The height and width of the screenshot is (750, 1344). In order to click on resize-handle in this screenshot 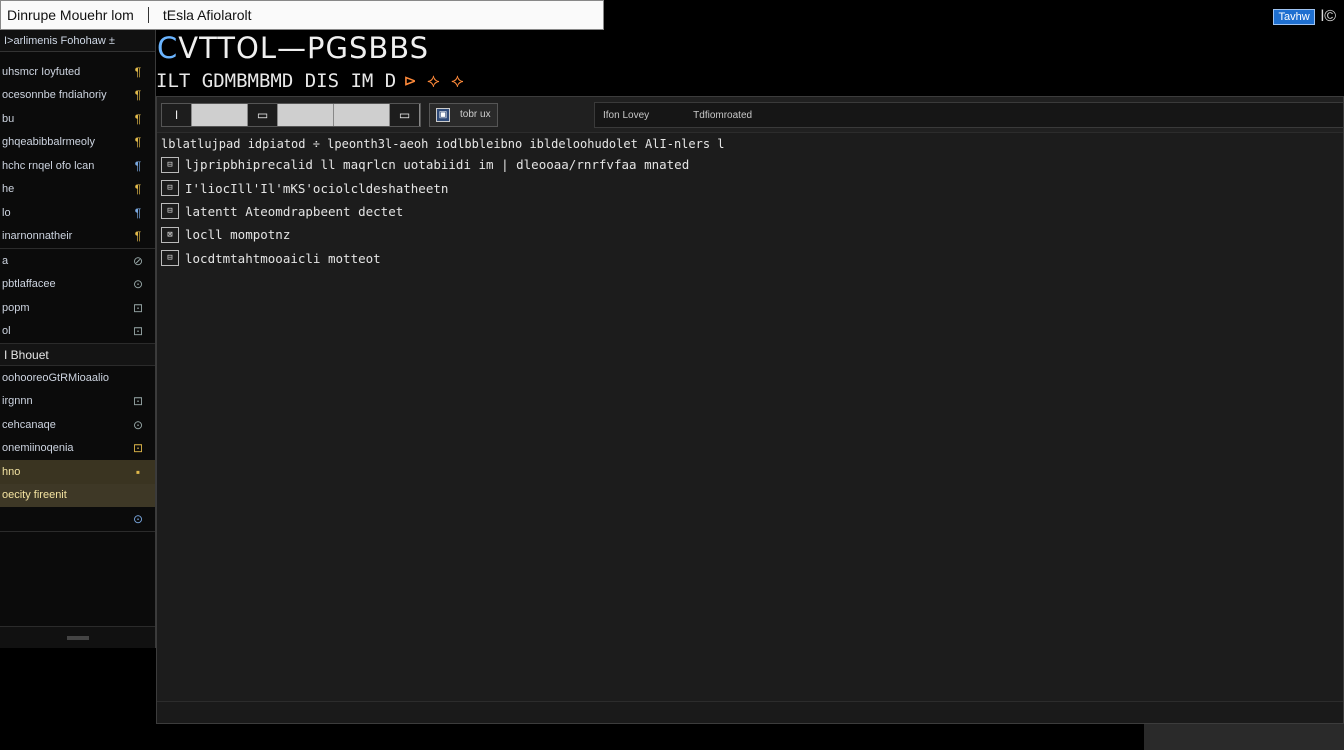, I will do `click(77, 637)`.